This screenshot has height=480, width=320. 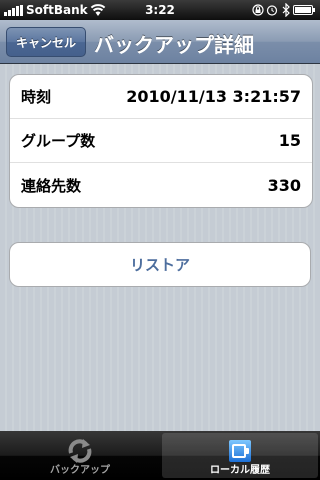 What do you see at coordinates (272, 10) in the screenshot?
I see `alarm-icon` at bounding box center [272, 10].